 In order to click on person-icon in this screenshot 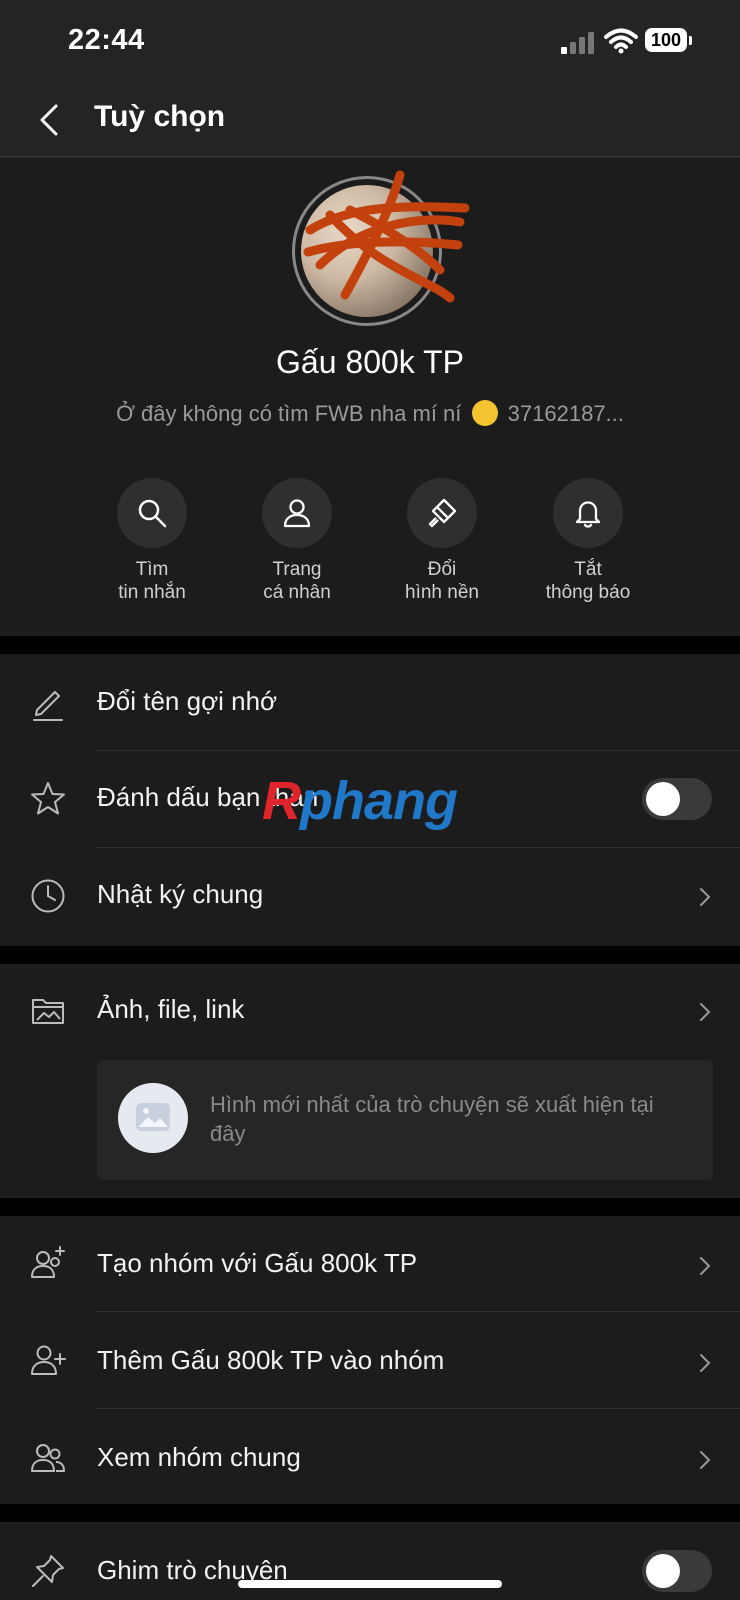, I will do `click(297, 513)`.